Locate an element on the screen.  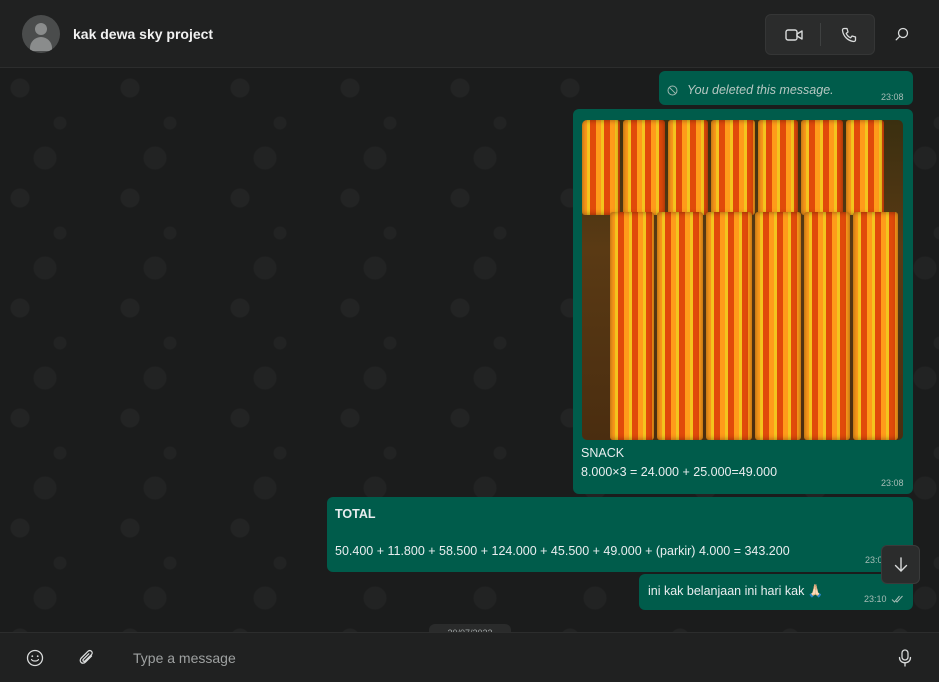
contact-avatar is located at coordinates (41, 34).